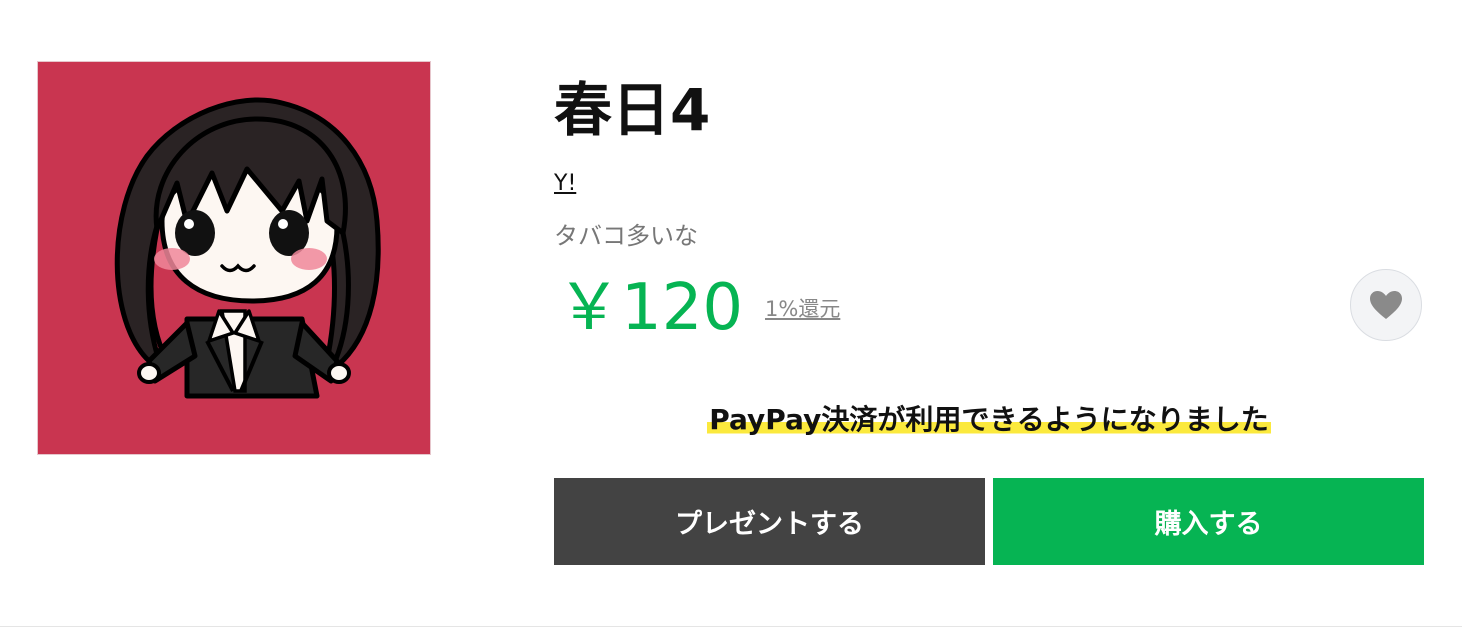 The width and height of the screenshot is (1462, 630). Describe the element at coordinates (626, 236) in the screenshot. I see `product-description: タバコ多いな` at that location.